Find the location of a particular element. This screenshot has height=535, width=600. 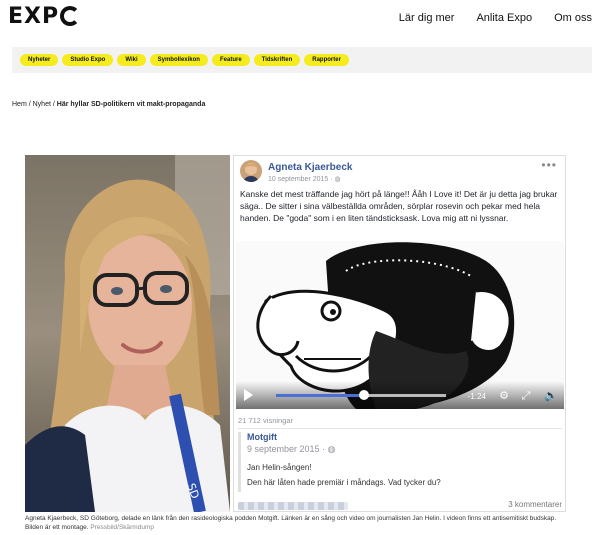

divider is located at coordinates (400, 428).